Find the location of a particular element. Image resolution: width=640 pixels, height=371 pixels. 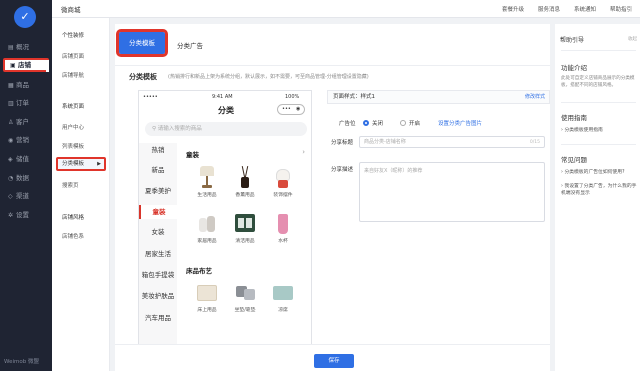

intro-title: 功能介绍 is located at coordinates (574, 68).